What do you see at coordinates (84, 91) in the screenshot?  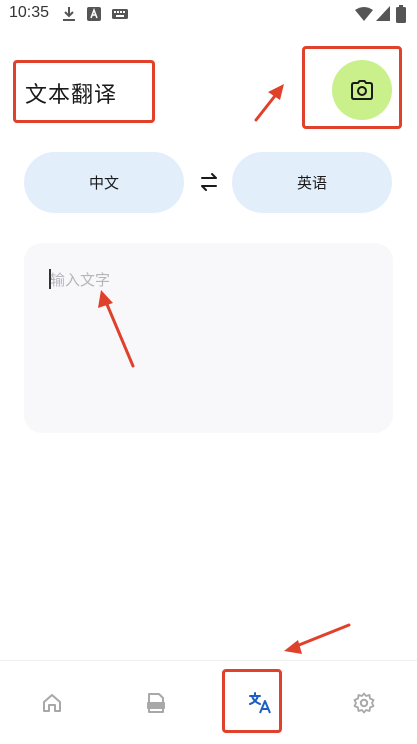 I see `annotation-box-title` at bounding box center [84, 91].